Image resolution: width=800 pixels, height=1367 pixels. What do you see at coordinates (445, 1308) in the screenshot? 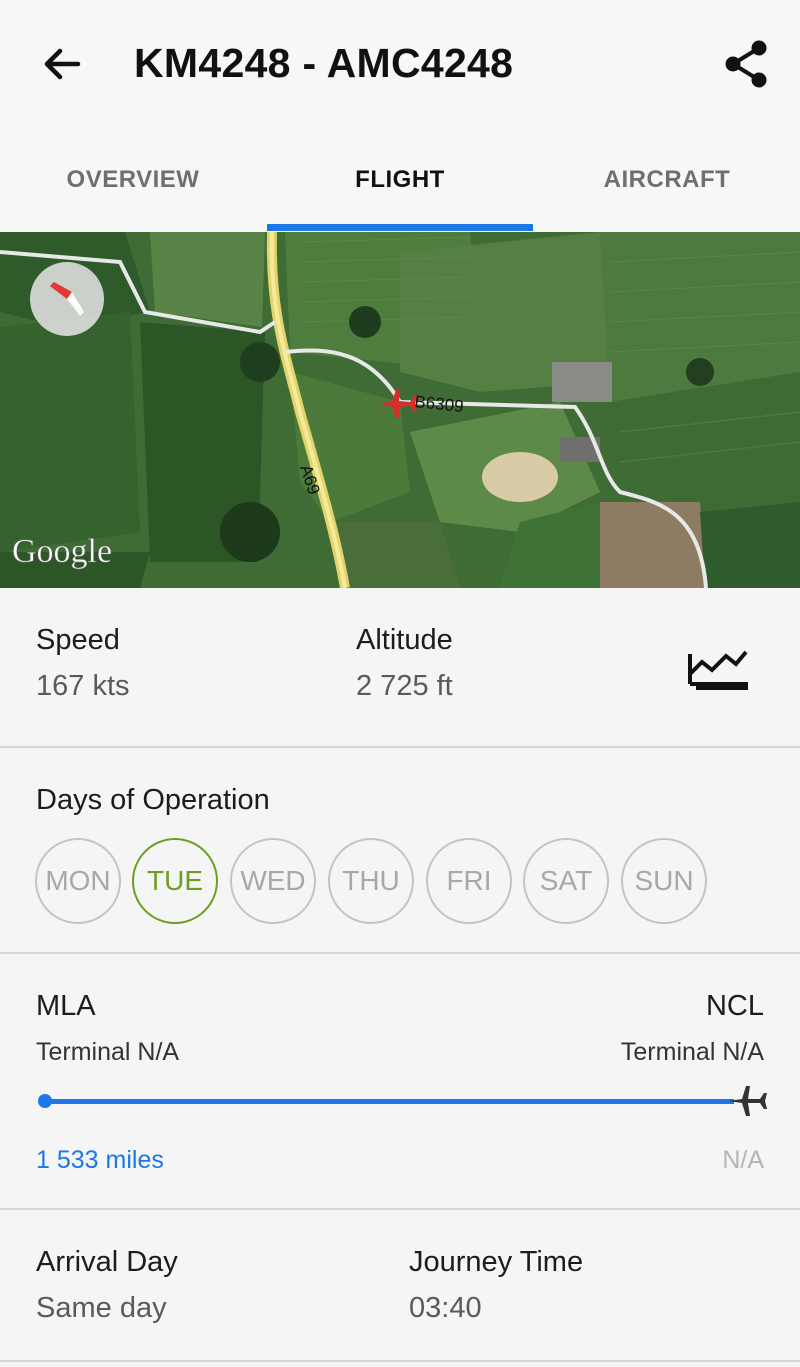
I see `journey-time-value: 03:40` at bounding box center [445, 1308].